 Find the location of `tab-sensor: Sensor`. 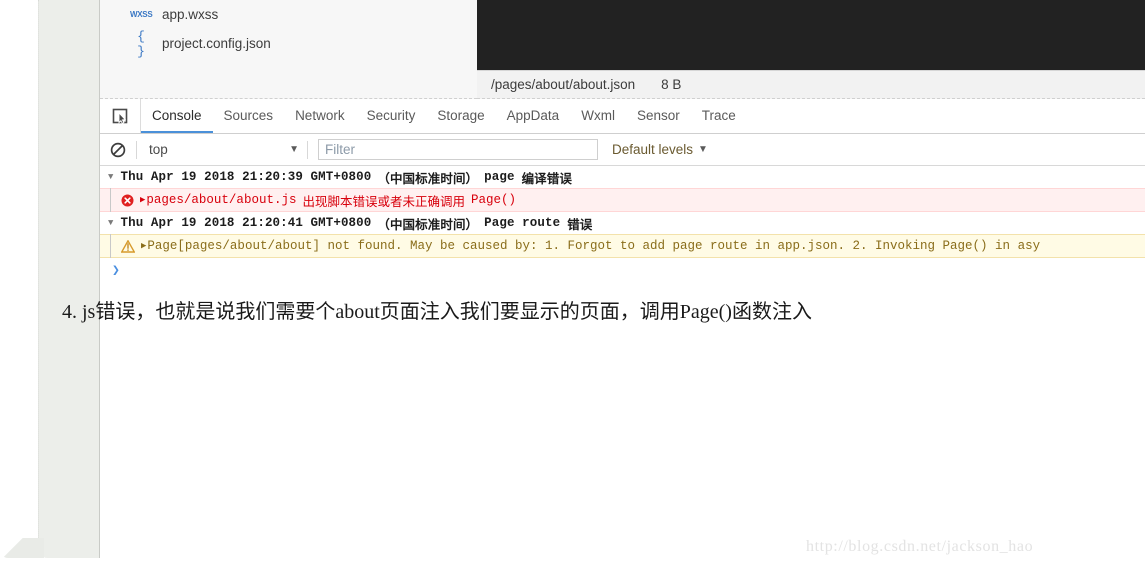

tab-sensor: Sensor is located at coordinates (658, 116).